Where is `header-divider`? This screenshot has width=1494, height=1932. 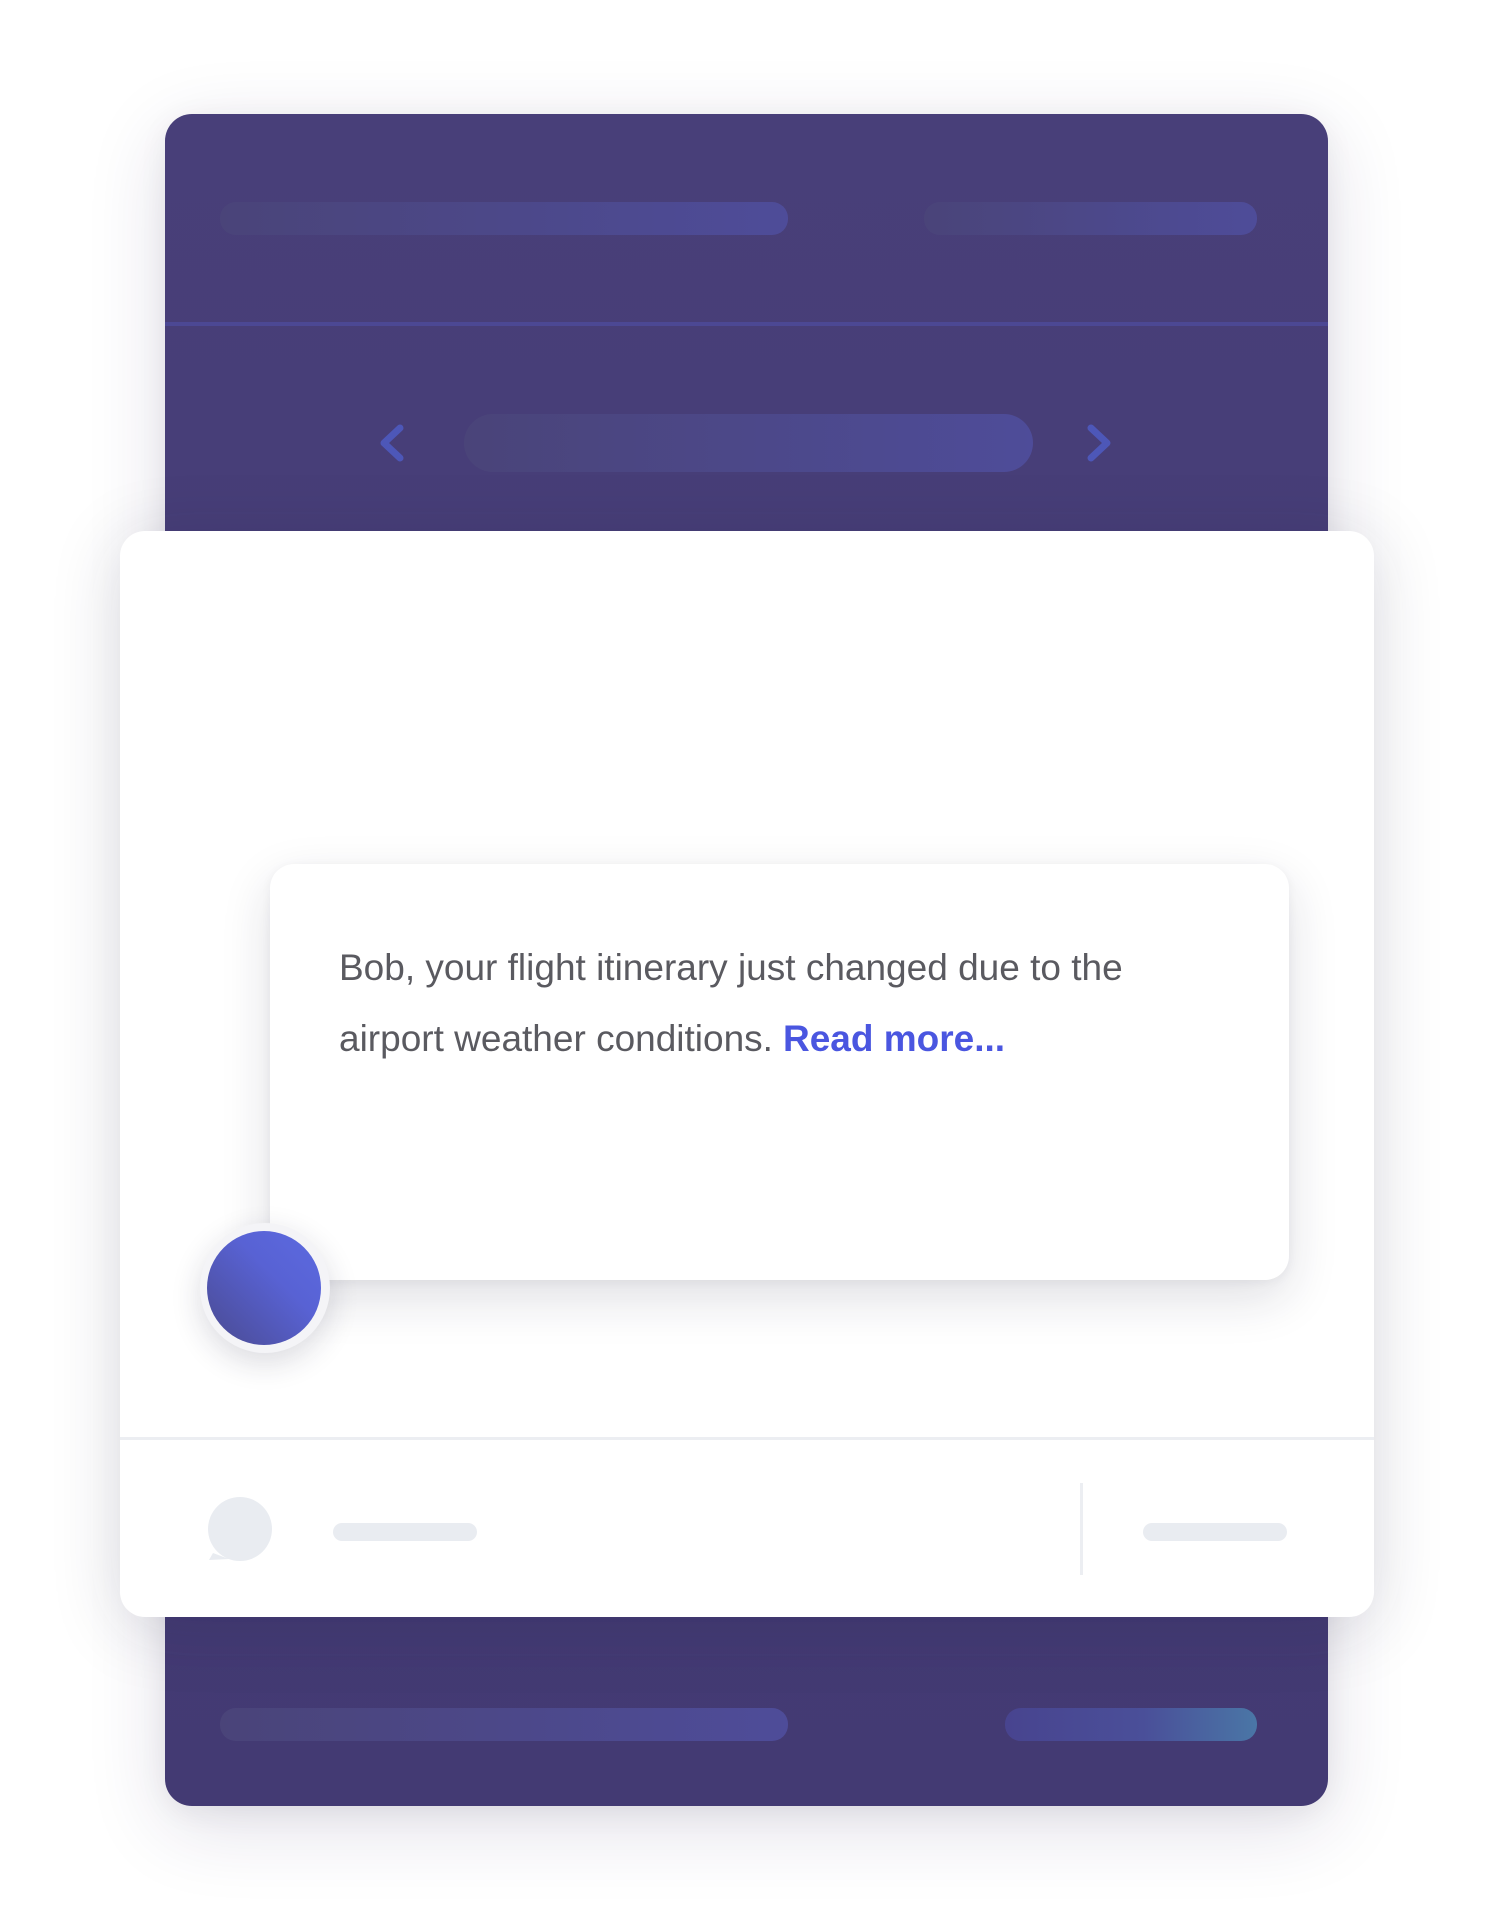
header-divider is located at coordinates (746, 324).